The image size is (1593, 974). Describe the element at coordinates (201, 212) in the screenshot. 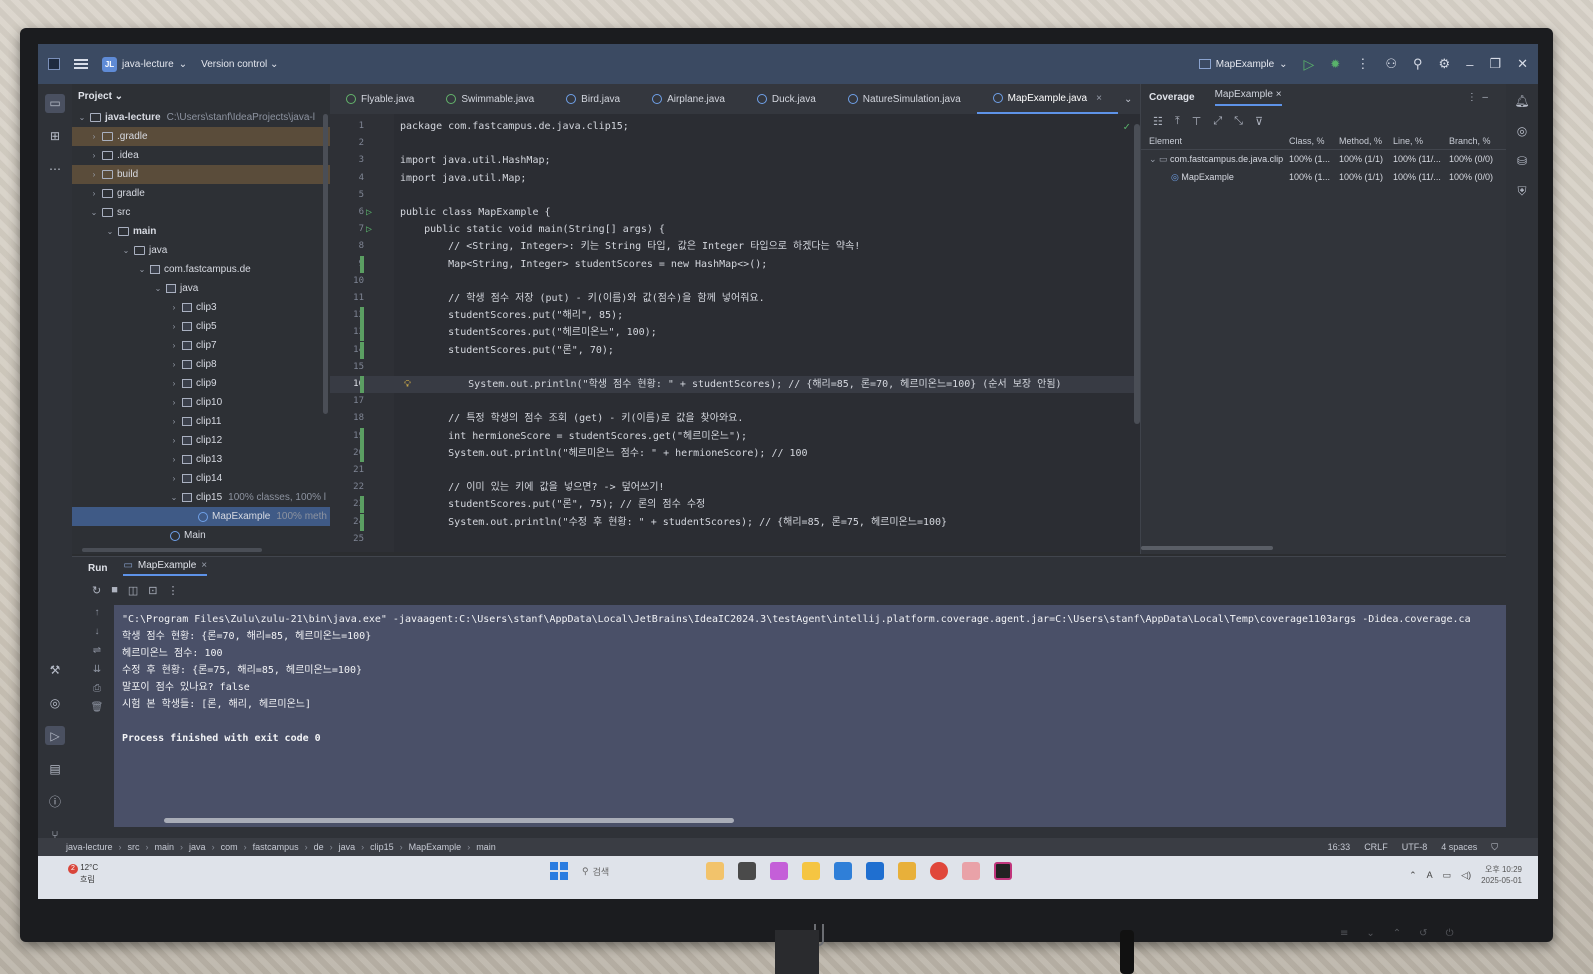

I see `tree-item-src: ⌄ src` at that location.